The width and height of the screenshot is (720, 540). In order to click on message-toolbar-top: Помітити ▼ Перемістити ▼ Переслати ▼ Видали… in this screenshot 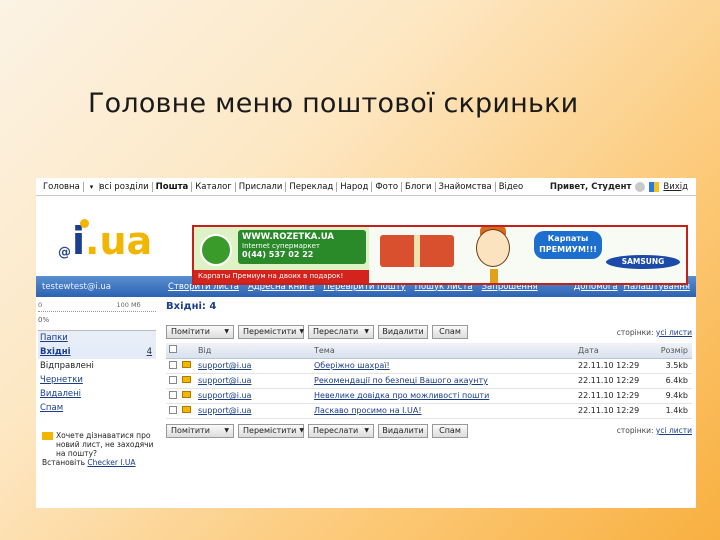, I will do `click(429, 332)`.